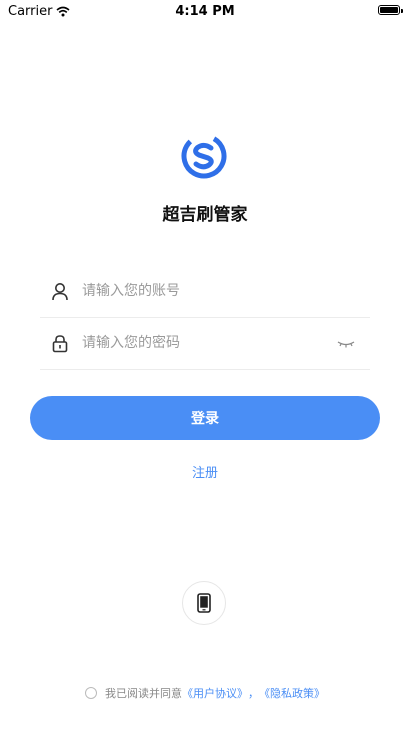 This screenshot has width=410, height=732. Describe the element at coordinates (205, 471) in the screenshot. I see `register-link: 注册` at that location.